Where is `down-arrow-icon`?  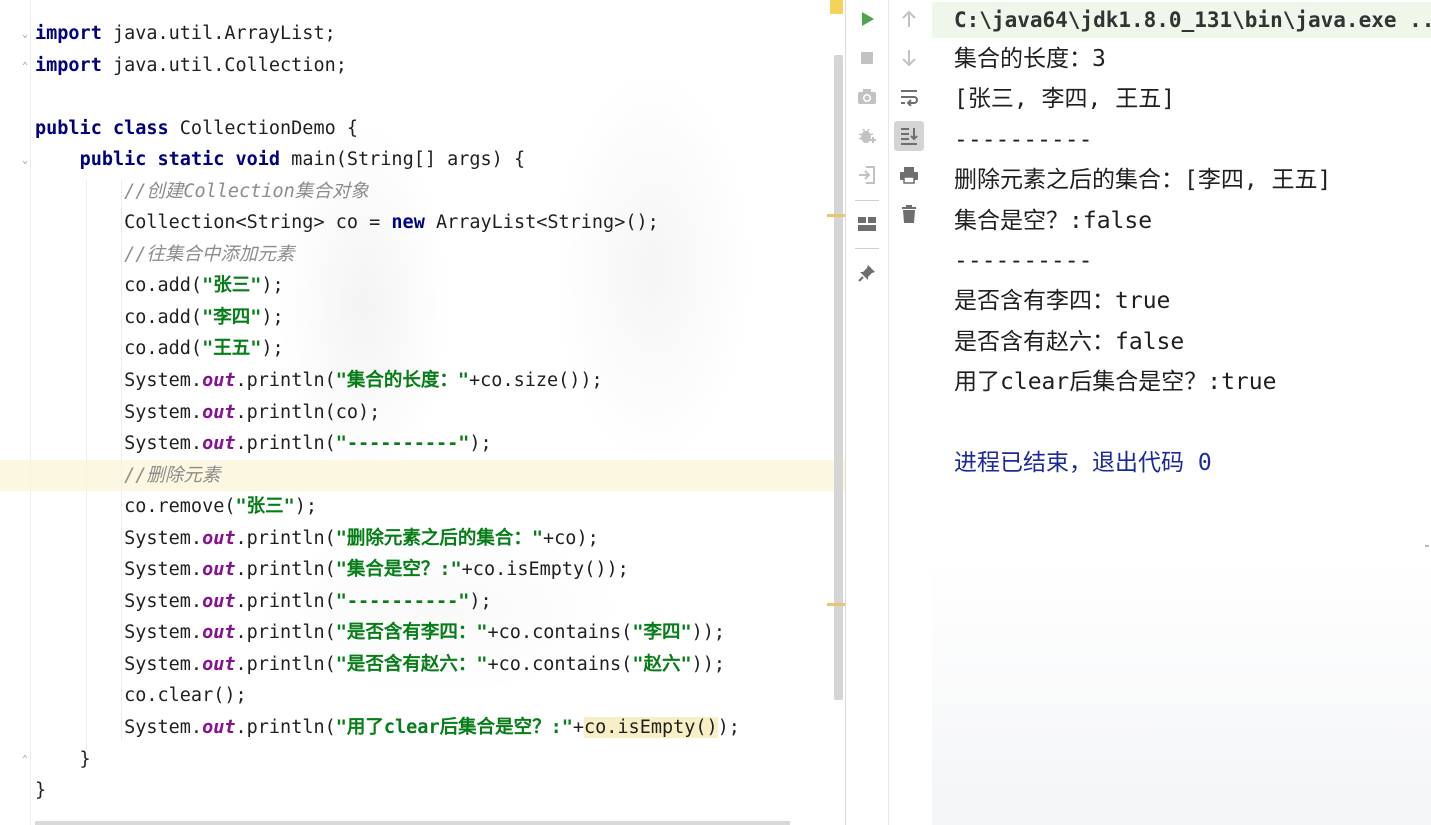 down-arrow-icon is located at coordinates (909, 58).